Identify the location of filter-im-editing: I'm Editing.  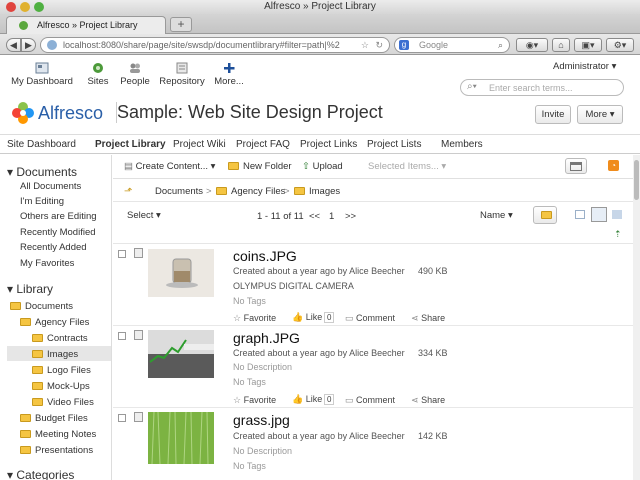
(42, 201).